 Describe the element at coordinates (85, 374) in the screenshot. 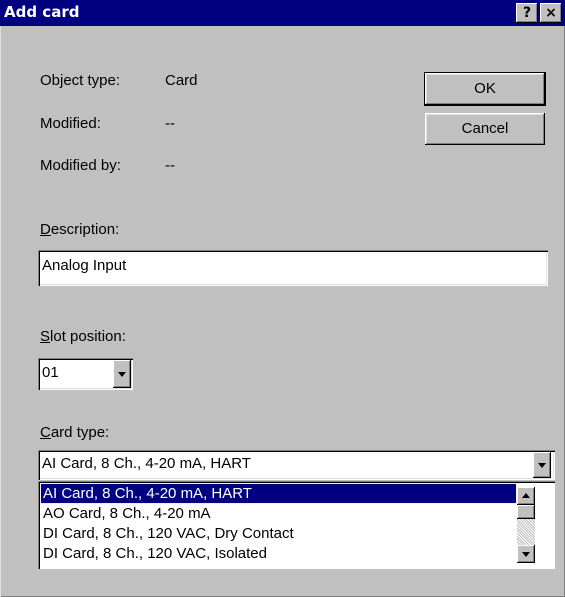

I see `slot-position-select: 01` at that location.